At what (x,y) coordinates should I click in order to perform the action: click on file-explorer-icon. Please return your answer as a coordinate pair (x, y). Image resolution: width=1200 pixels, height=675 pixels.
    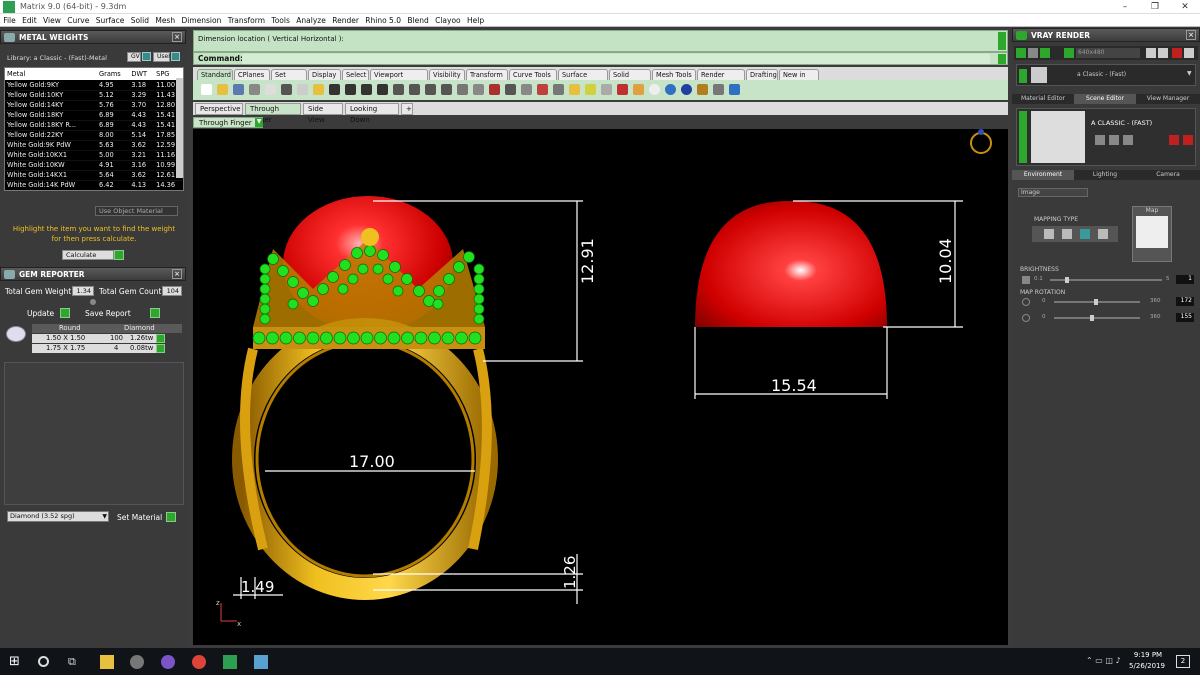
    Looking at the image, I should click on (107, 662).